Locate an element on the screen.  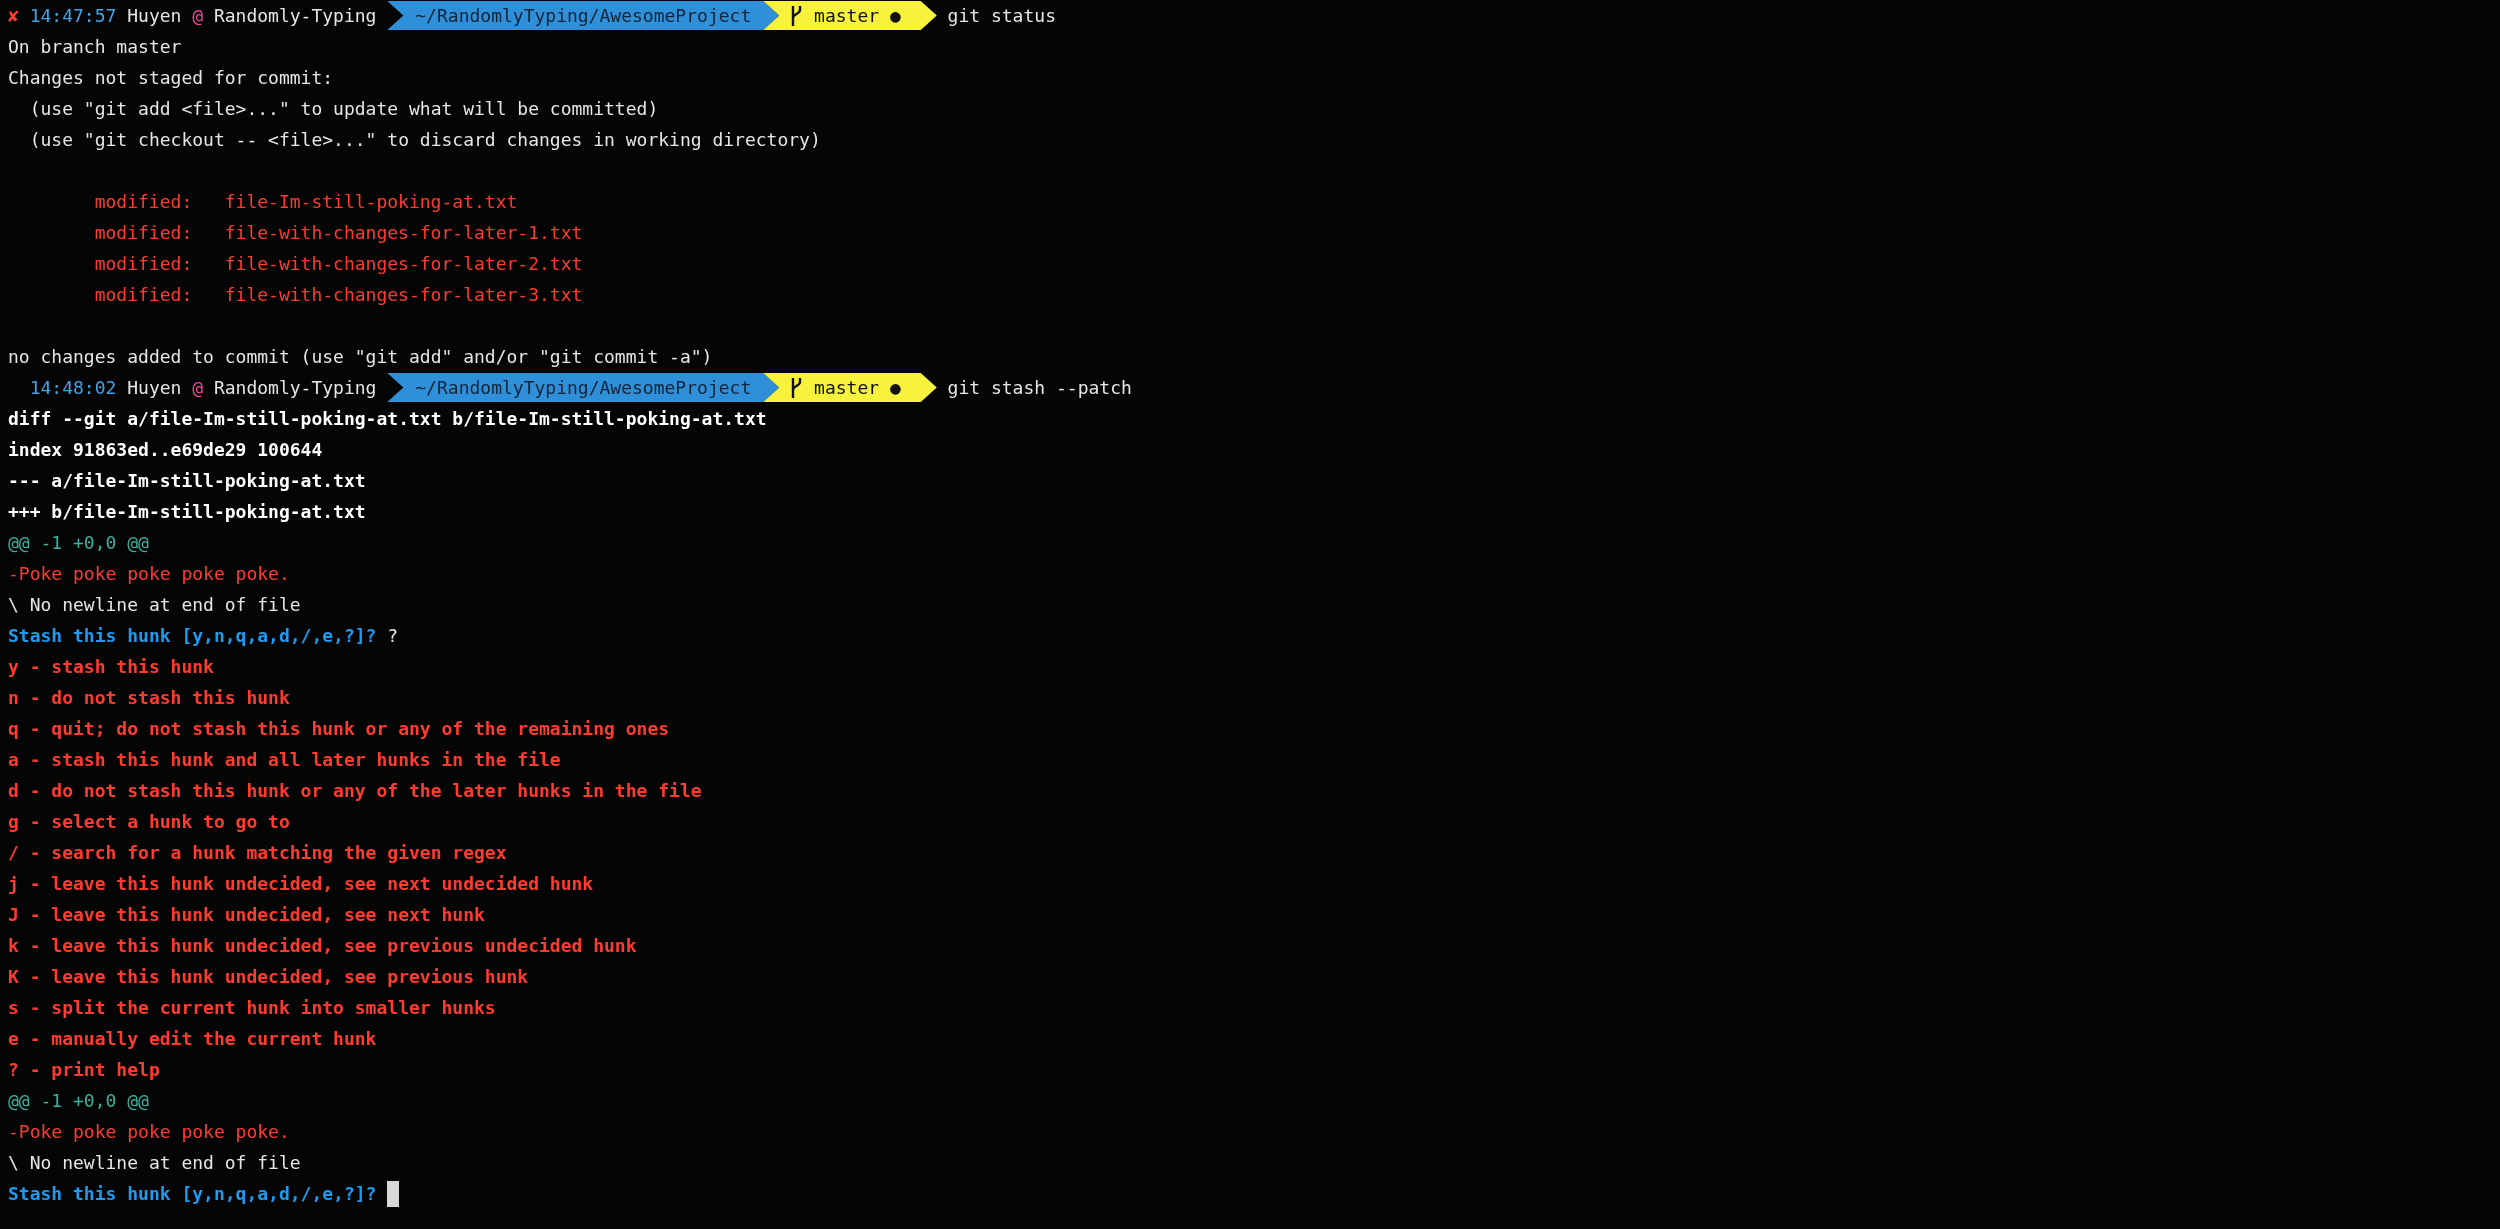
help-line: n - do not stash this hunk is located at coordinates (149, 698).